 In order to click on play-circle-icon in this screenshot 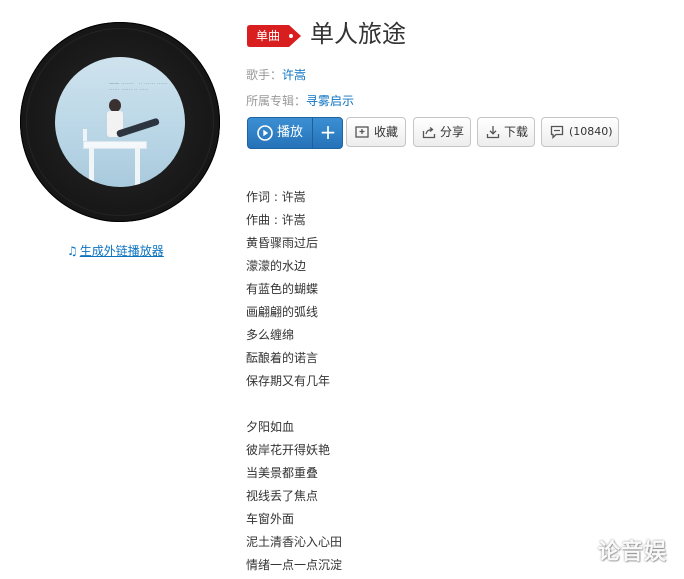, I will do `click(265, 133)`.